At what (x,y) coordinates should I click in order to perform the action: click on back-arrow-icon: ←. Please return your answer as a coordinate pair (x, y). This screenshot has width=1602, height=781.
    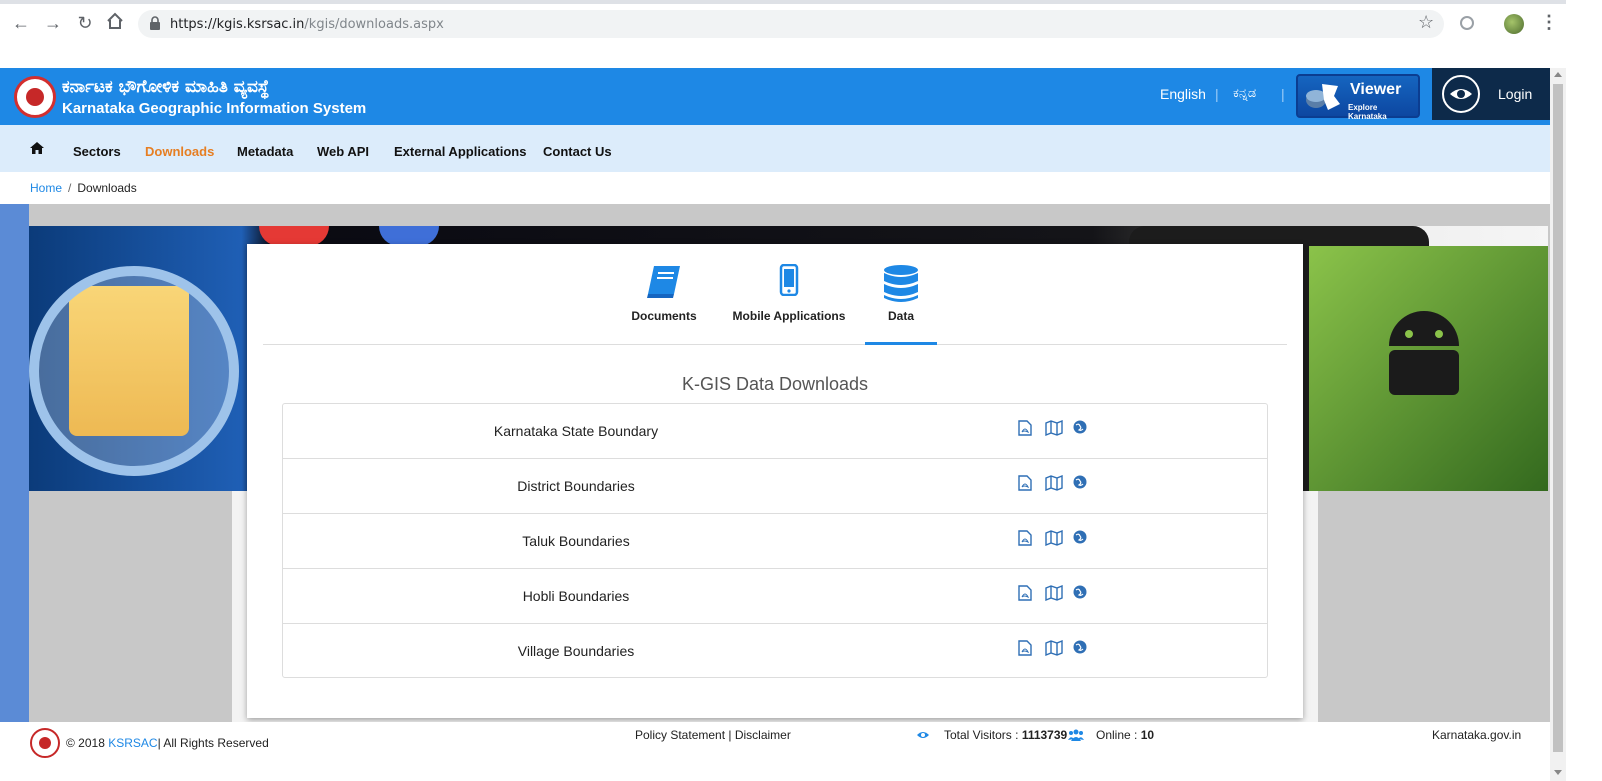
    Looking at the image, I should click on (21, 23).